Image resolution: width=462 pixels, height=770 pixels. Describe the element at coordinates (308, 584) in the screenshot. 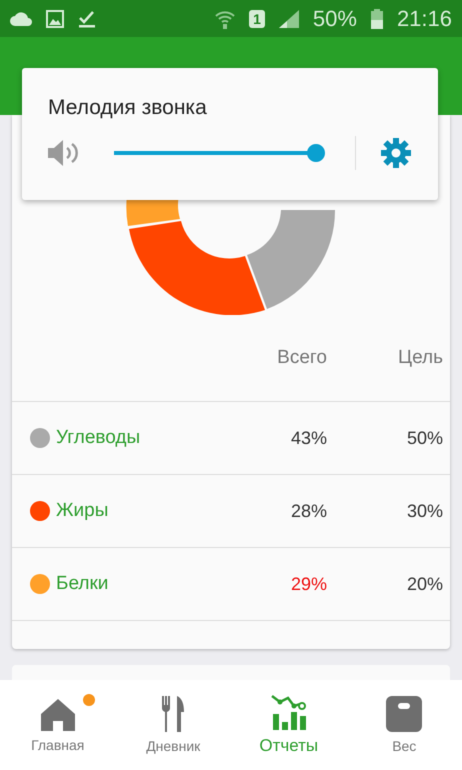

I see `total-value: 29%` at that location.